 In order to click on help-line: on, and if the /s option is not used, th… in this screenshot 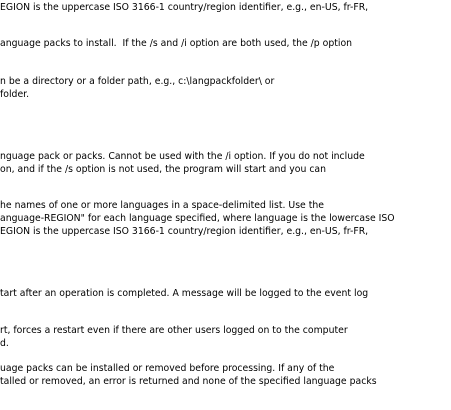, I will do `click(163, 169)`.